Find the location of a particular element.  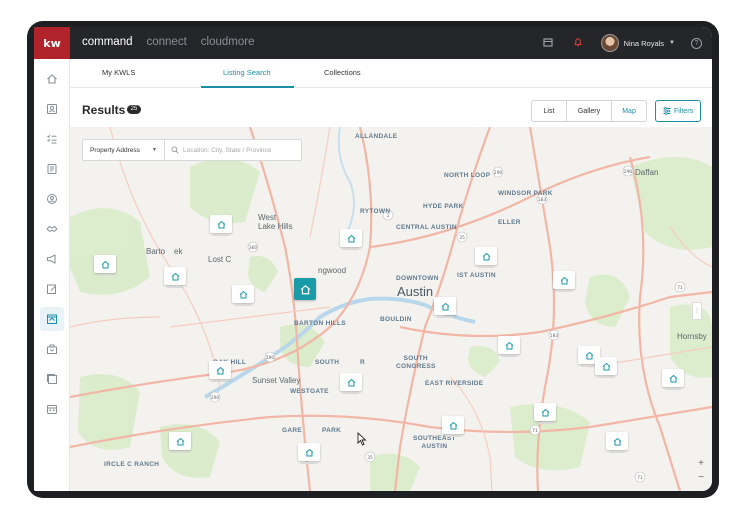

map-label-west-lake-hills: West Lake Hills is located at coordinates (275, 222).